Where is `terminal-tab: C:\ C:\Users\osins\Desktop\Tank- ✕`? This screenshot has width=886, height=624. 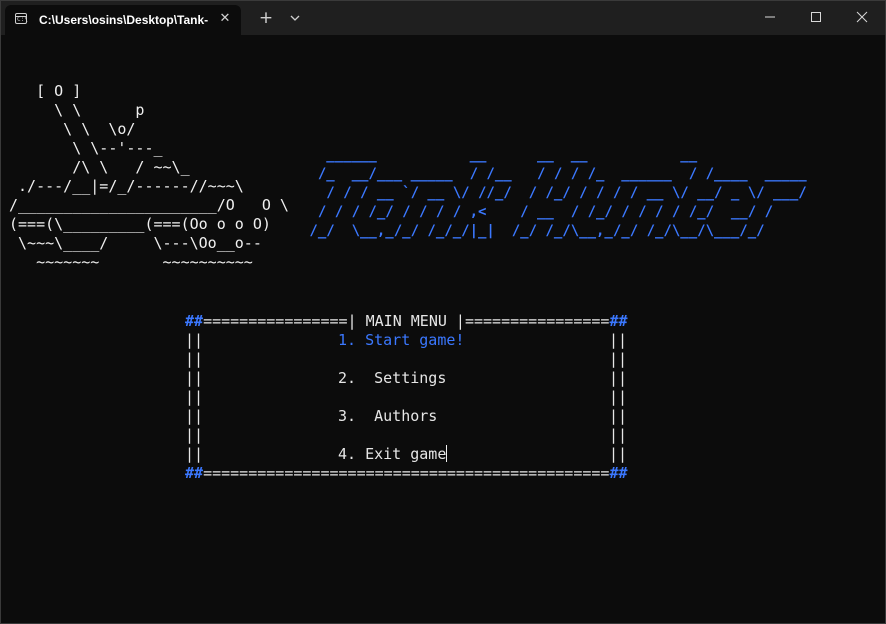
terminal-tab: C:\ C:\Users\osins\Desktop\Tank- ✕ is located at coordinates (123, 20).